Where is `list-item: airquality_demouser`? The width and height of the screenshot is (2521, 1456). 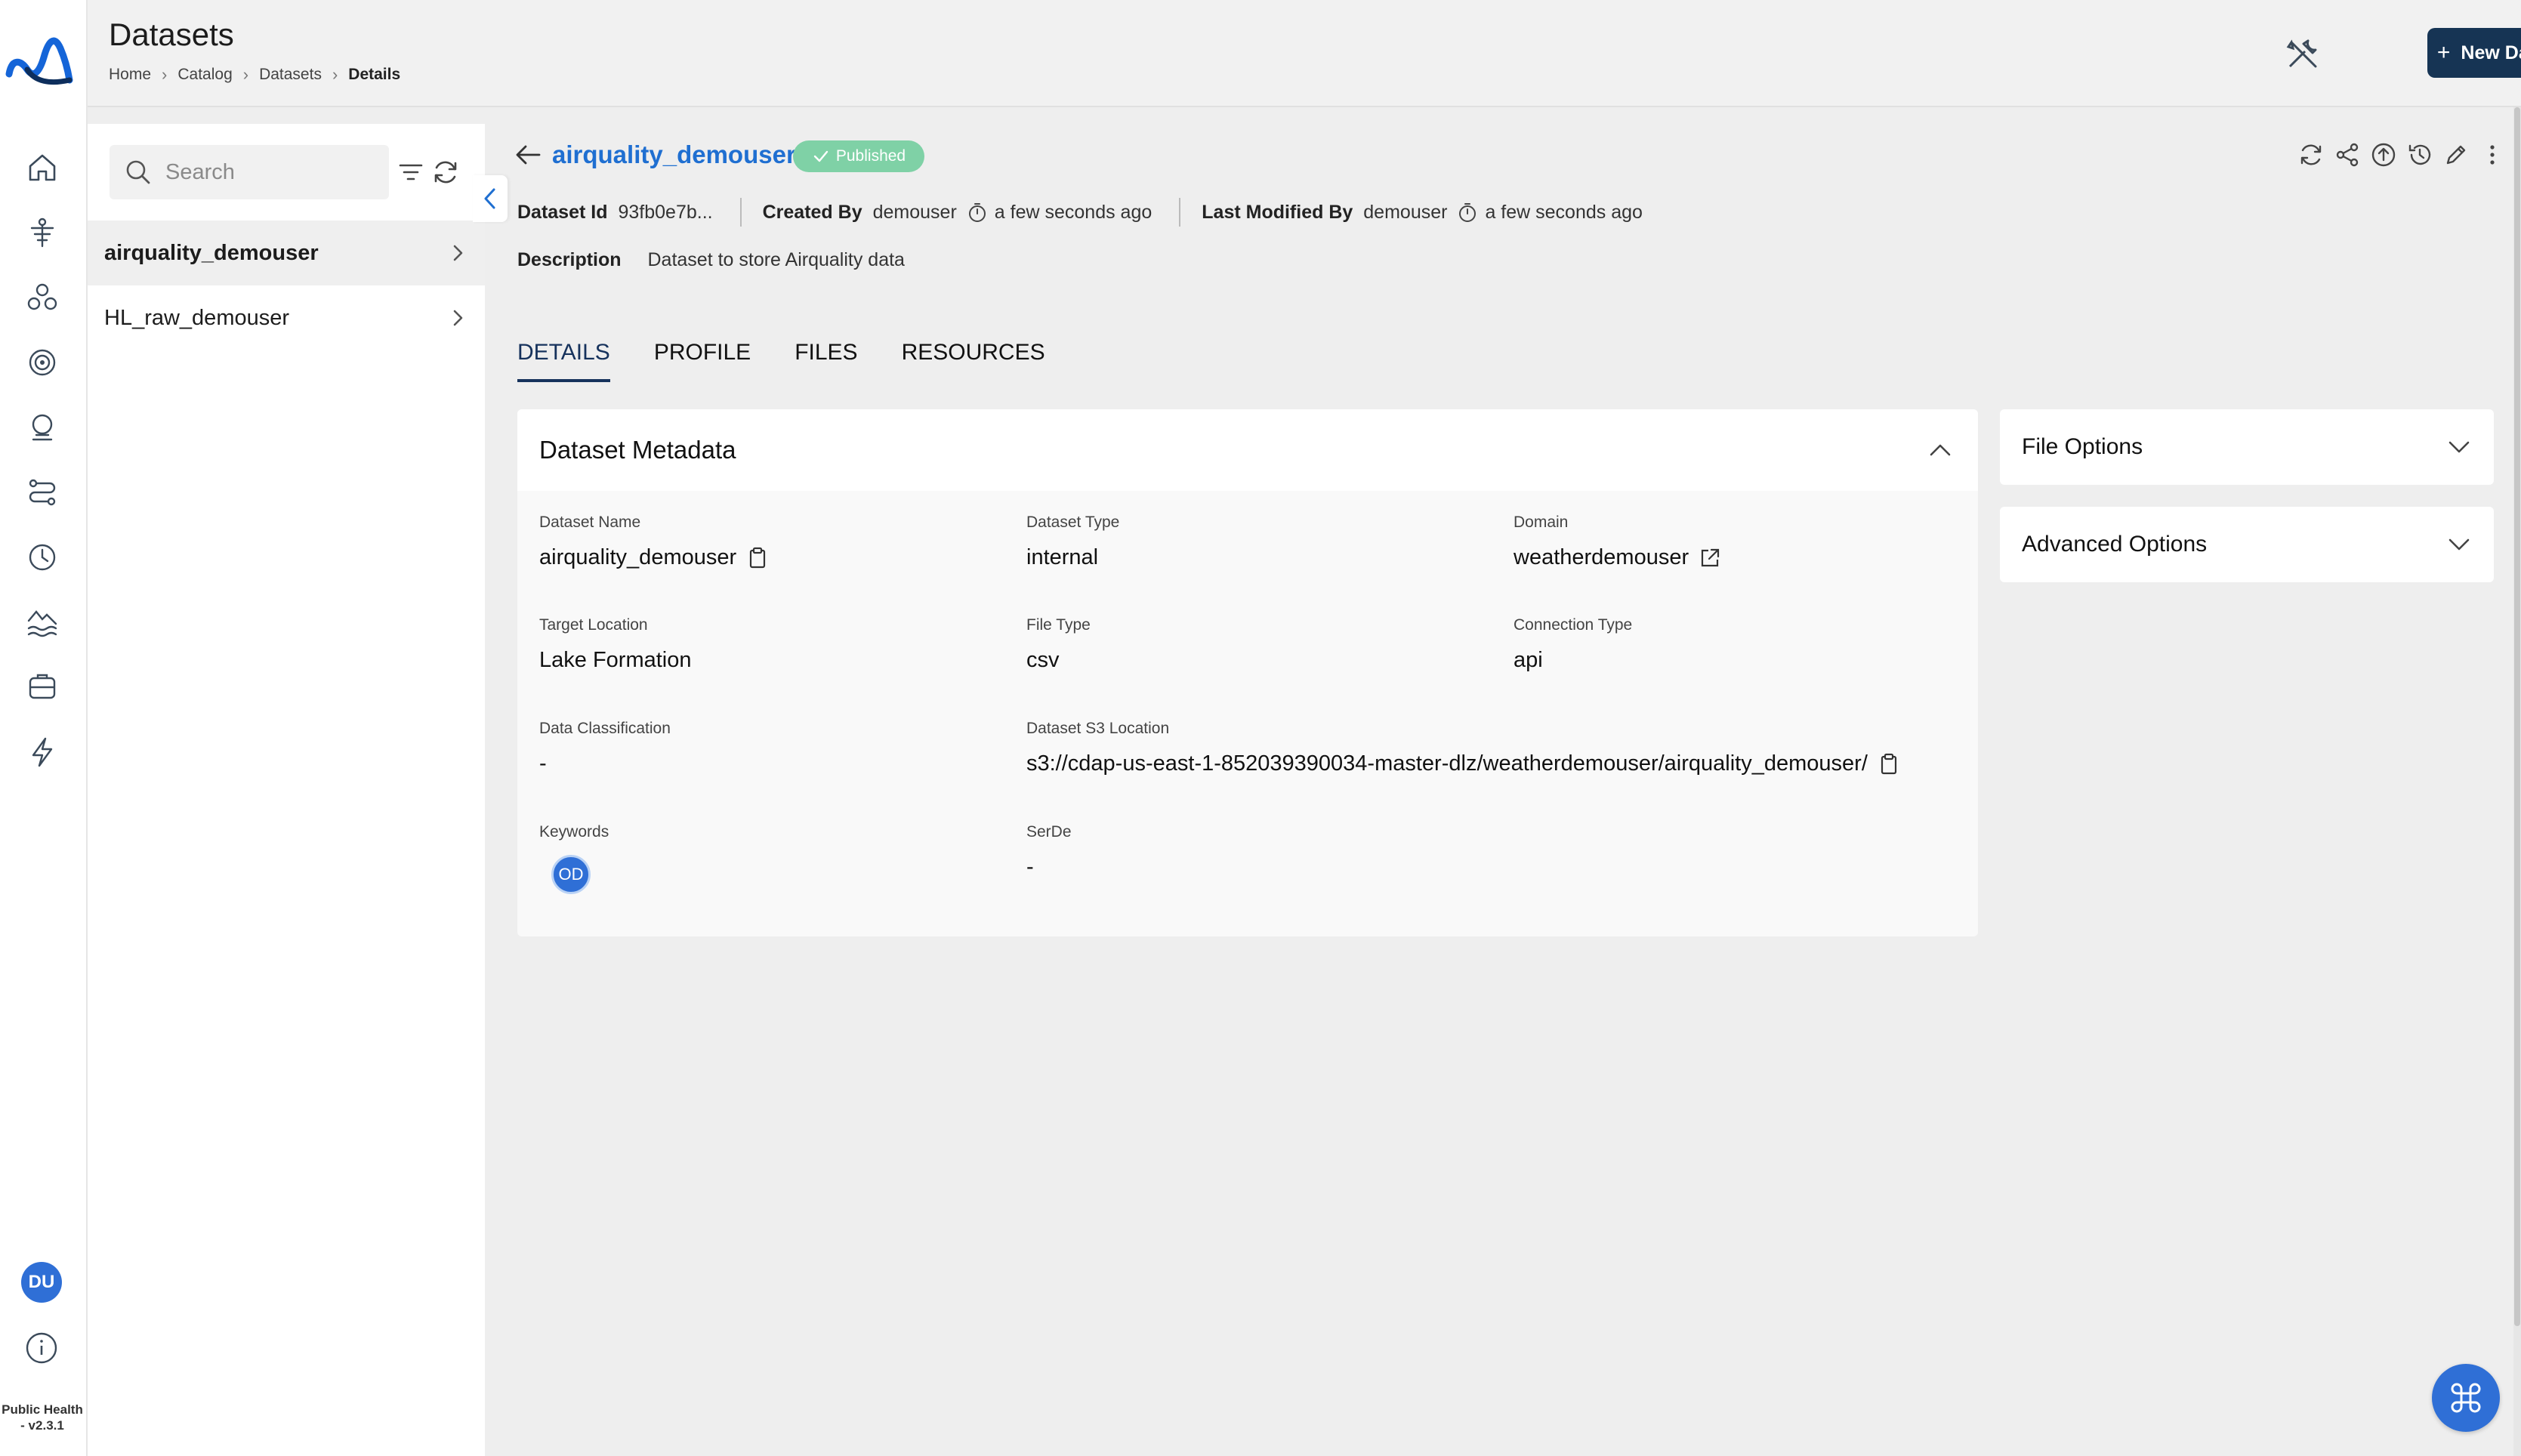
list-item: airquality_demouser is located at coordinates (287, 253).